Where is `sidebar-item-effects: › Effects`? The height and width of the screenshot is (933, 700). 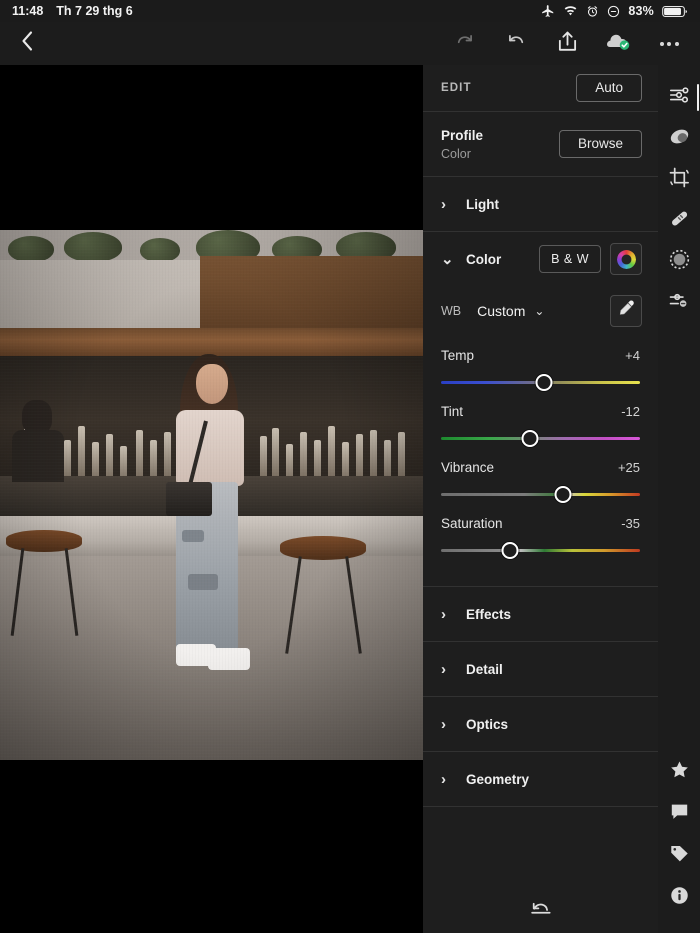
sidebar-item-effects: › Effects is located at coordinates (540, 614).